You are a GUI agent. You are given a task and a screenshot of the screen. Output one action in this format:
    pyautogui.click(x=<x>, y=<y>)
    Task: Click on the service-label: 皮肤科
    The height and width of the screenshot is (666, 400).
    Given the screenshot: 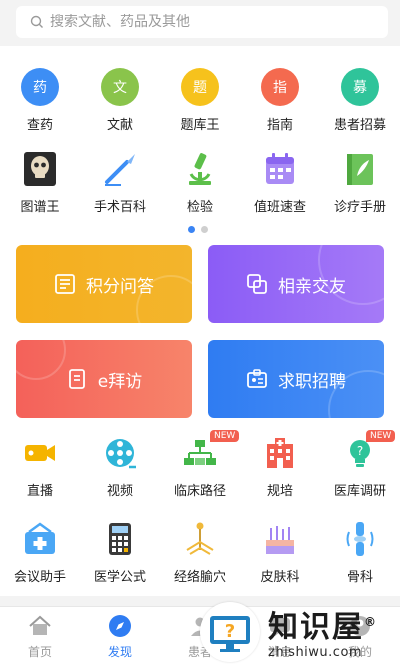 What is the action you would take?
    pyautogui.click(x=280, y=577)
    